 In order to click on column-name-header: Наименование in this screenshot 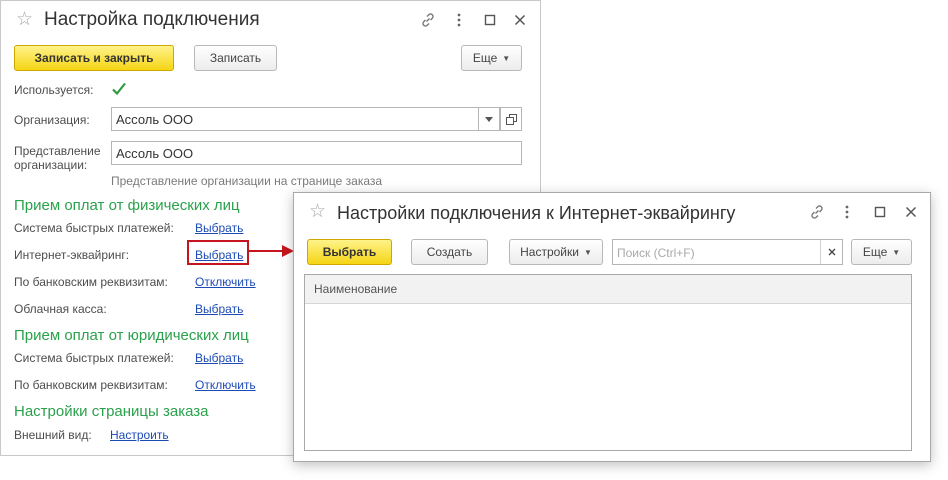, I will do `click(355, 289)`.